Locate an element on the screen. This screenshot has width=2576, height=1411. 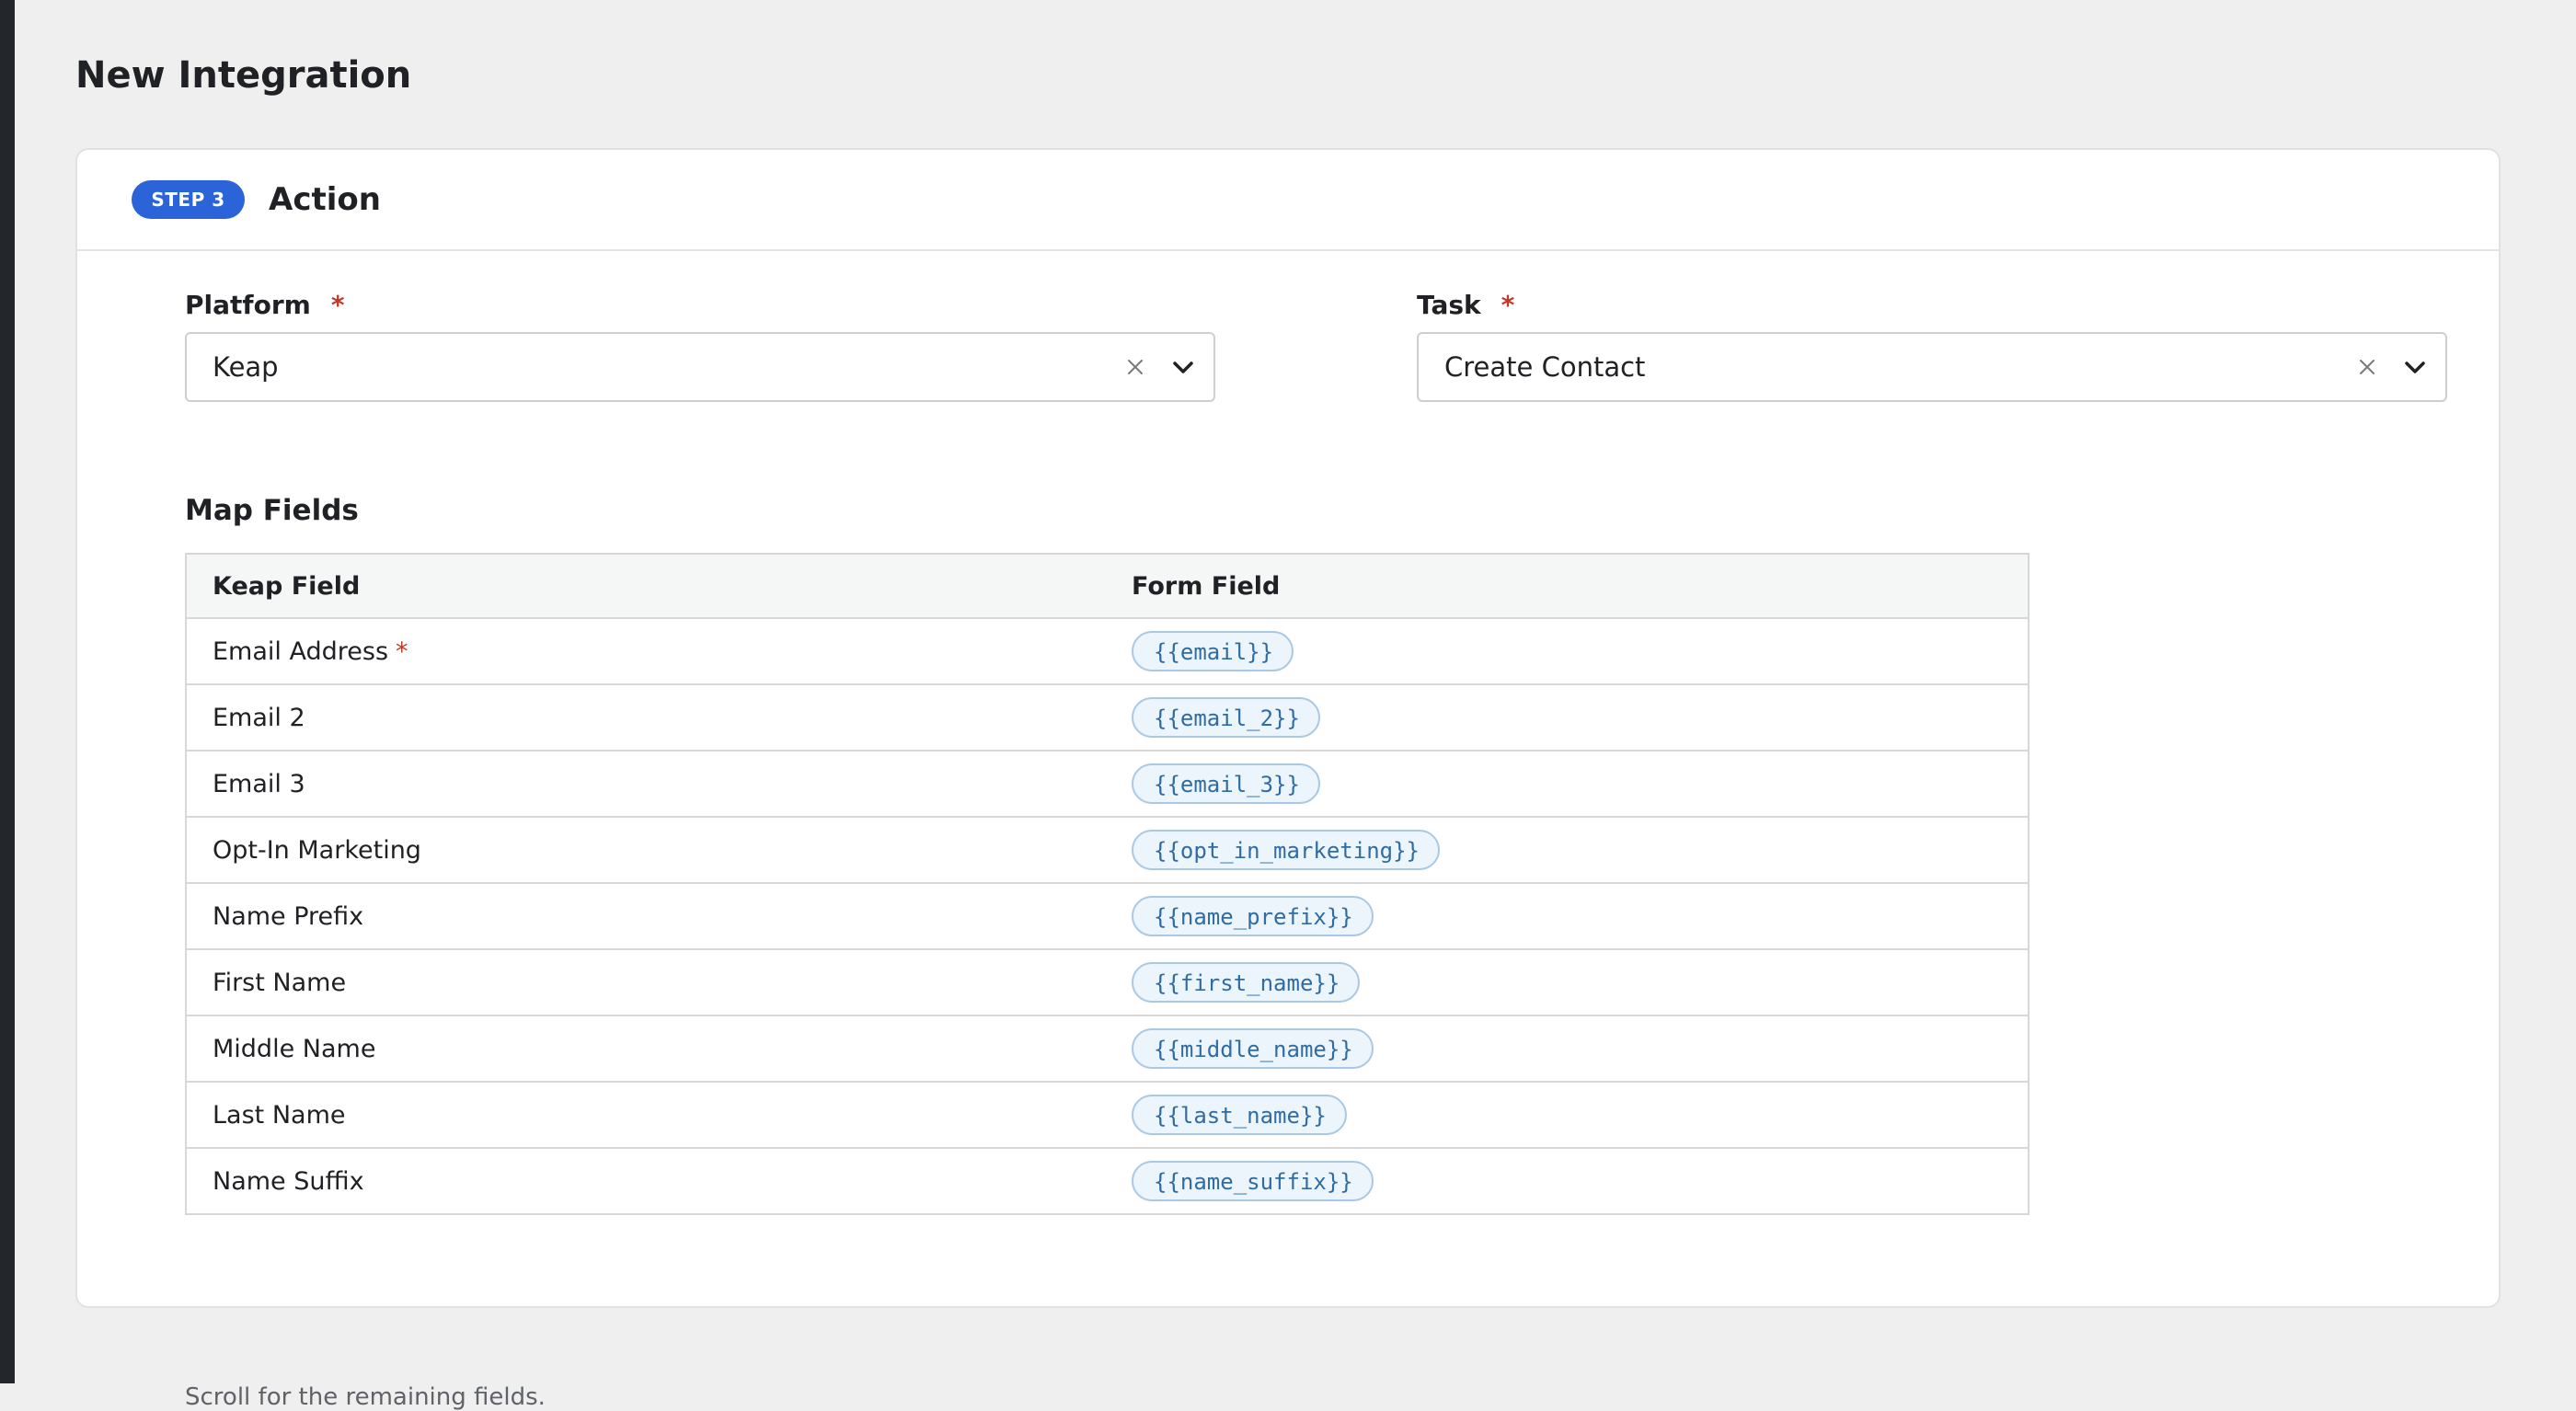
table-row: Email 2 {{email_2}} is located at coordinates (1107, 717).